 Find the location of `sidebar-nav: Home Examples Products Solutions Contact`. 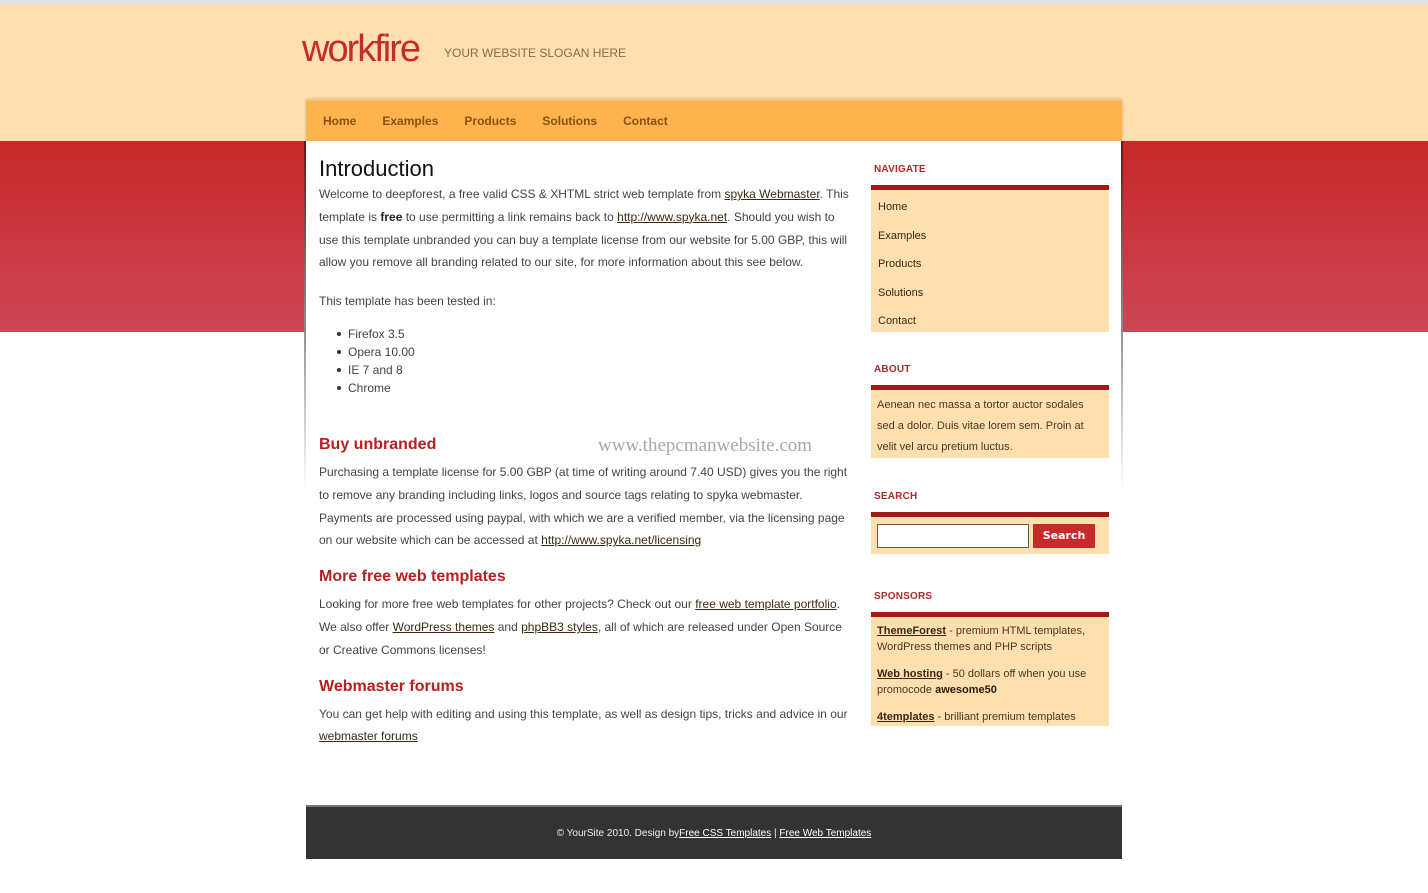

sidebar-nav: Home Examples Products Solutions Contact is located at coordinates (990, 258).